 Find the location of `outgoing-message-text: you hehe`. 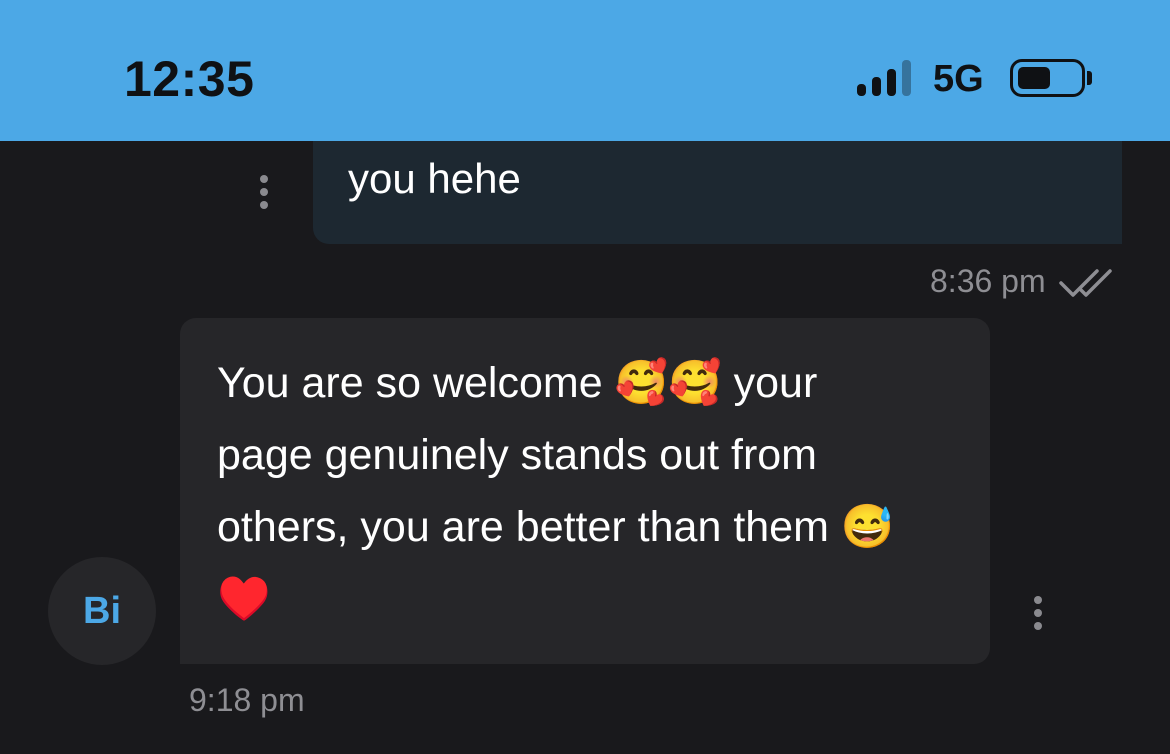

outgoing-message-text: you hehe is located at coordinates (434, 178).